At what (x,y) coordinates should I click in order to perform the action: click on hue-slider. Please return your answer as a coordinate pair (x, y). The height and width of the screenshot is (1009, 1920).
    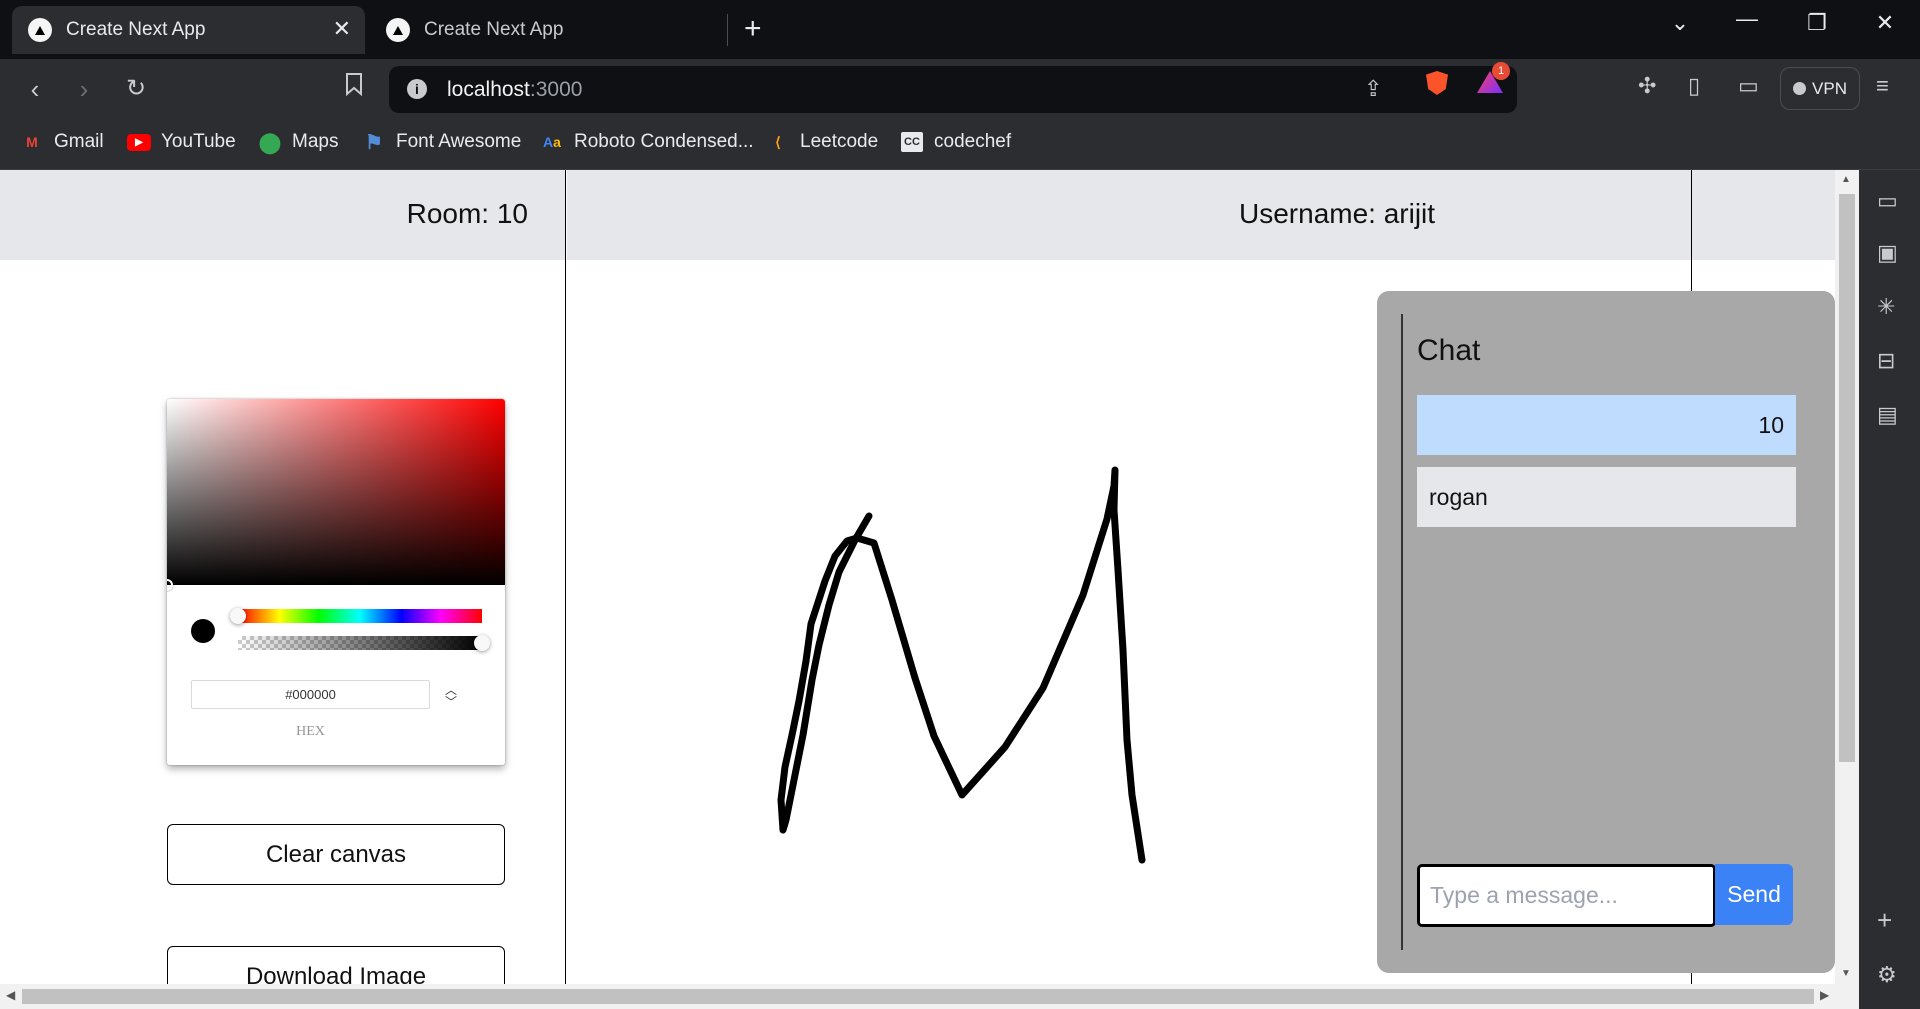
    Looking at the image, I should click on (360, 616).